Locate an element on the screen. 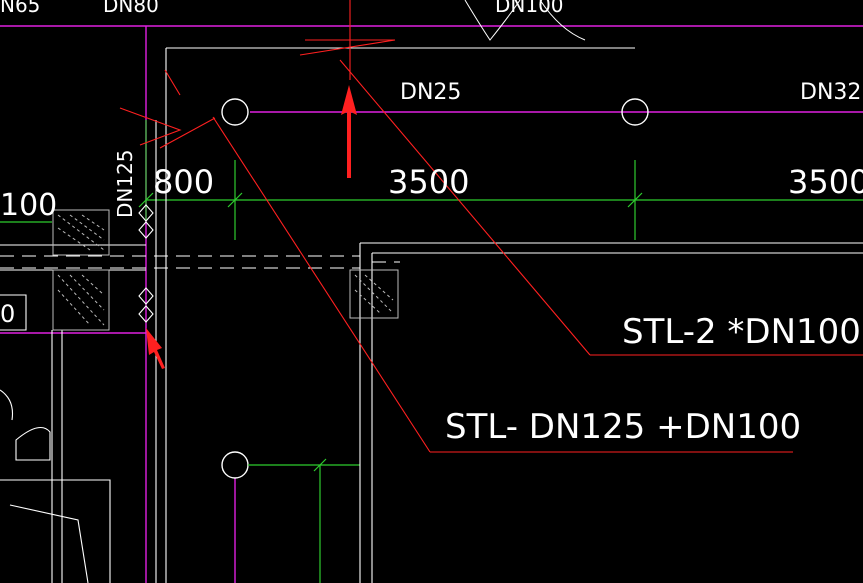  label-dn125: DN125 is located at coordinates (125, 183).